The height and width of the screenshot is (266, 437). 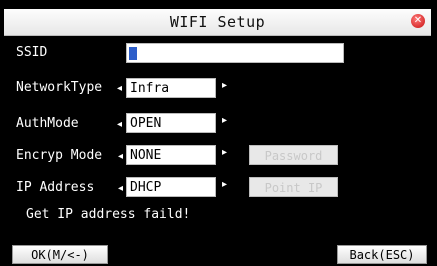 What do you see at coordinates (59, 155) in the screenshot?
I see `encryp-mode-label: Encryp Mode` at bounding box center [59, 155].